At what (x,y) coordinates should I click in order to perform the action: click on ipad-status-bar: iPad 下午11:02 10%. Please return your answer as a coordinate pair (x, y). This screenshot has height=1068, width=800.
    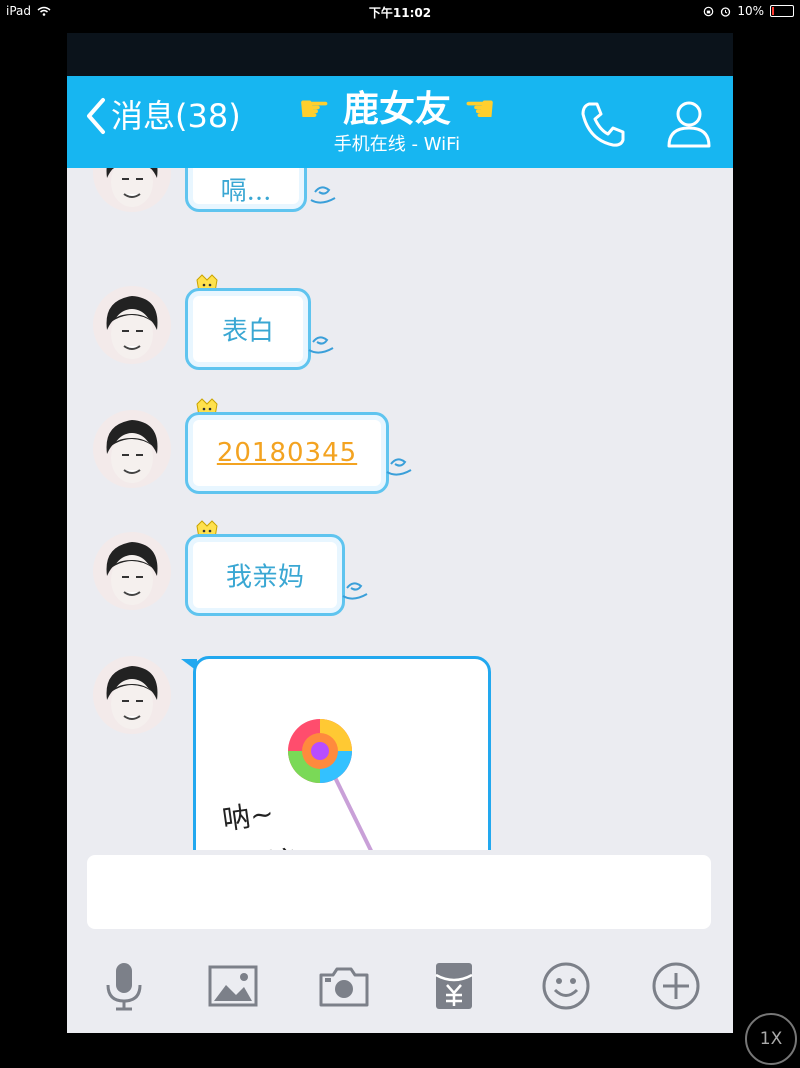
    Looking at the image, I should click on (400, 11).